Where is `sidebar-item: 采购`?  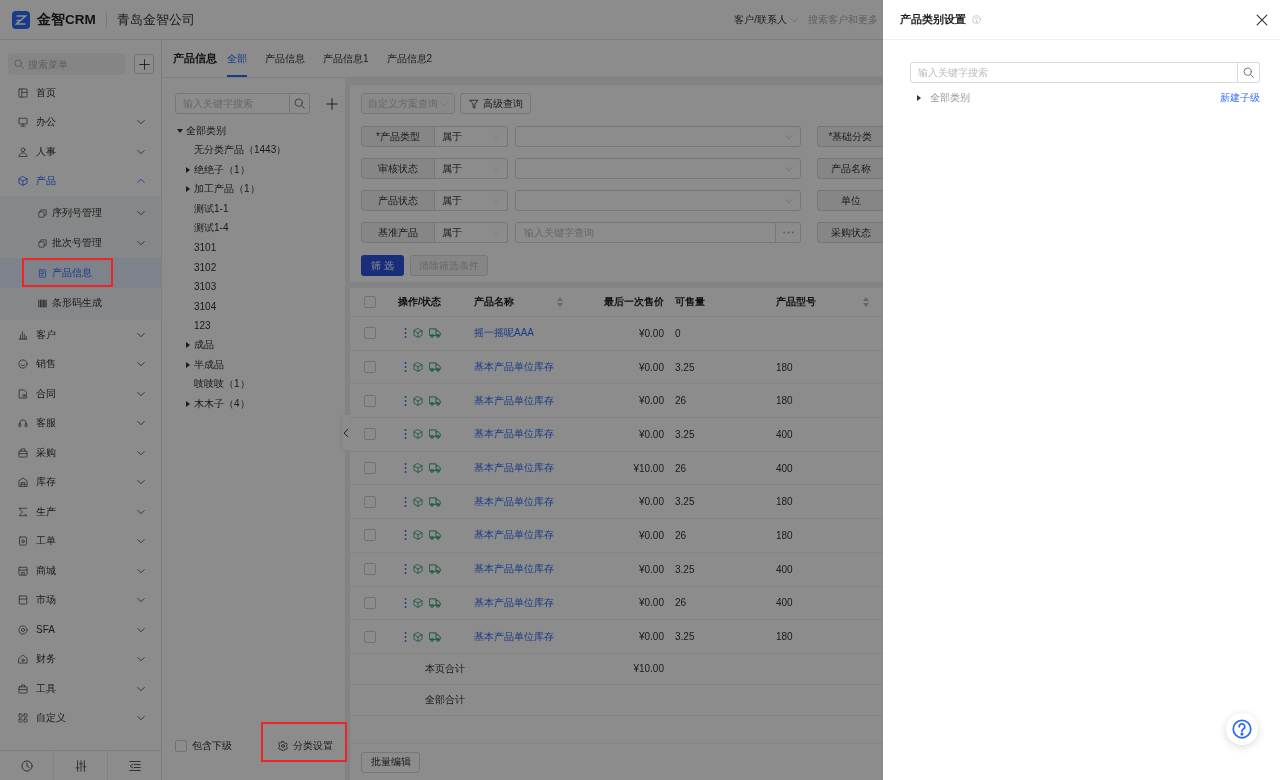
sidebar-item: 采购 is located at coordinates (80, 453).